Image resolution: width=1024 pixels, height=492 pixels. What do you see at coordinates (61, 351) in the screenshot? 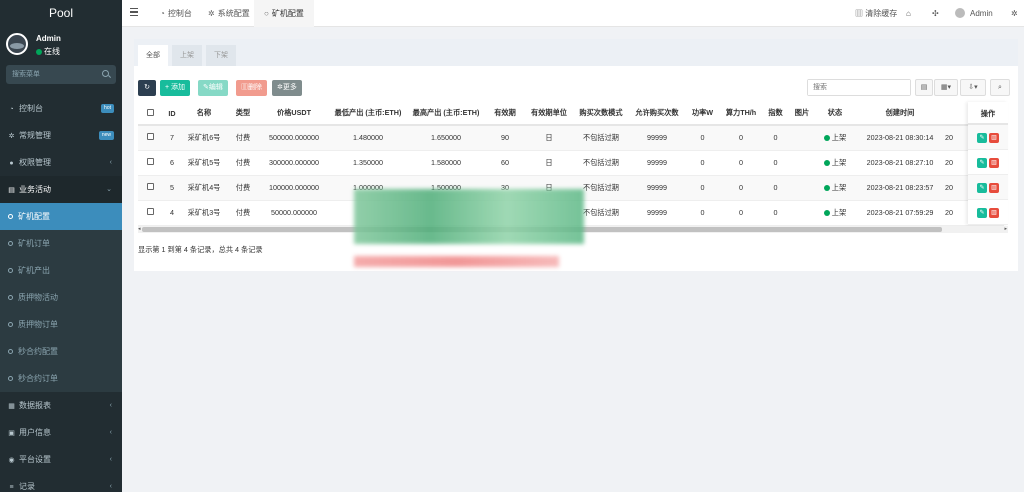
I see `sidebar-subitem-contract-config: 秒合约配置` at bounding box center [61, 351].